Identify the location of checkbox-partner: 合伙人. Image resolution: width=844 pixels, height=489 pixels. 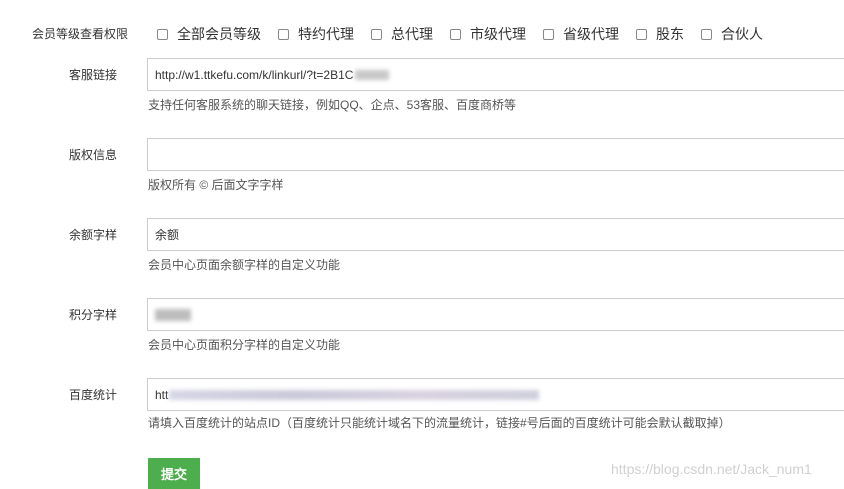
(732, 34).